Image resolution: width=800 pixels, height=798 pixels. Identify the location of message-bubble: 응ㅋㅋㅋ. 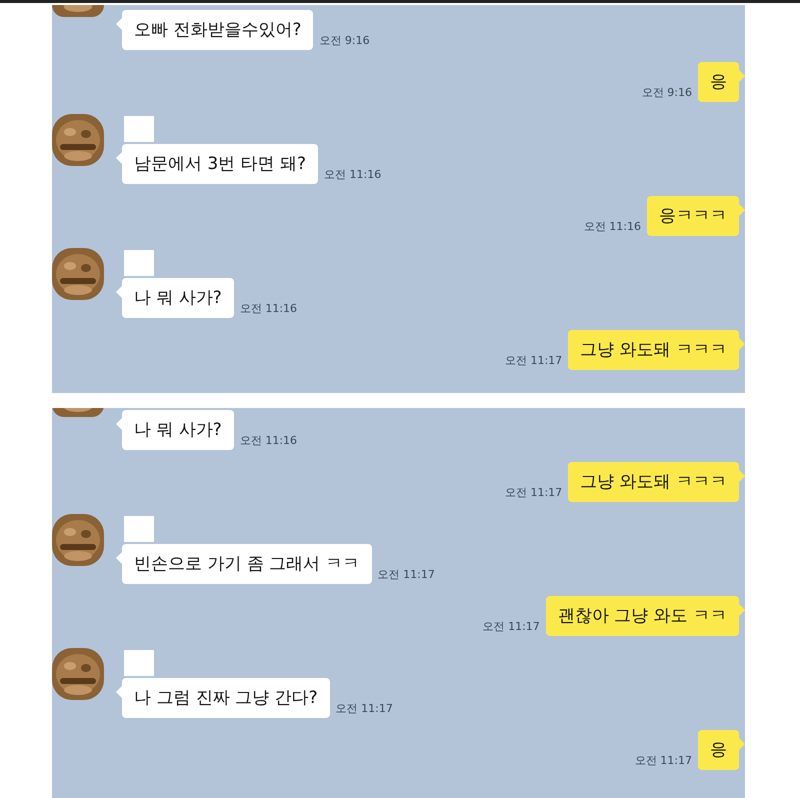
(693, 216).